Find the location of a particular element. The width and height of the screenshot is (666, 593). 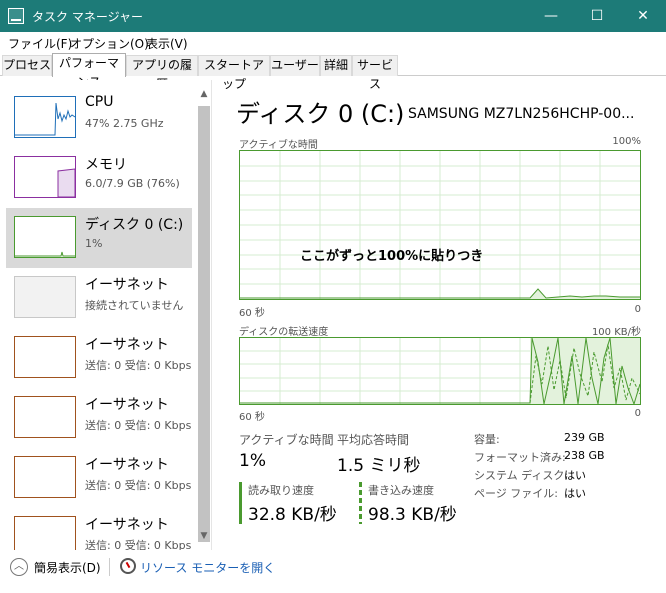

avg-response-label: 平均応答時間 is located at coordinates (373, 440).